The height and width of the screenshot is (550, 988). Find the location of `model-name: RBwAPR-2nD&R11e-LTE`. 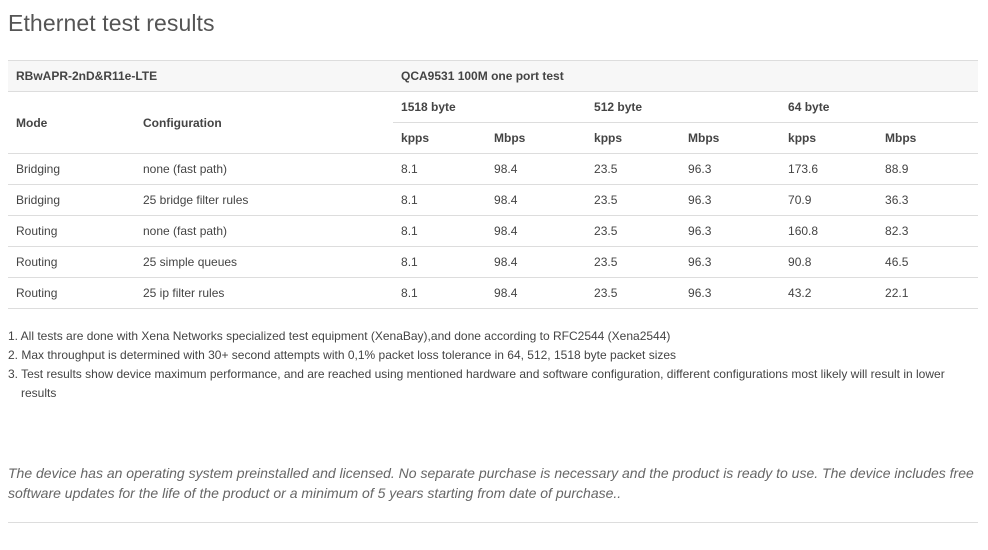

model-name: RBwAPR-2nD&R11e-LTE is located at coordinates (201, 76).